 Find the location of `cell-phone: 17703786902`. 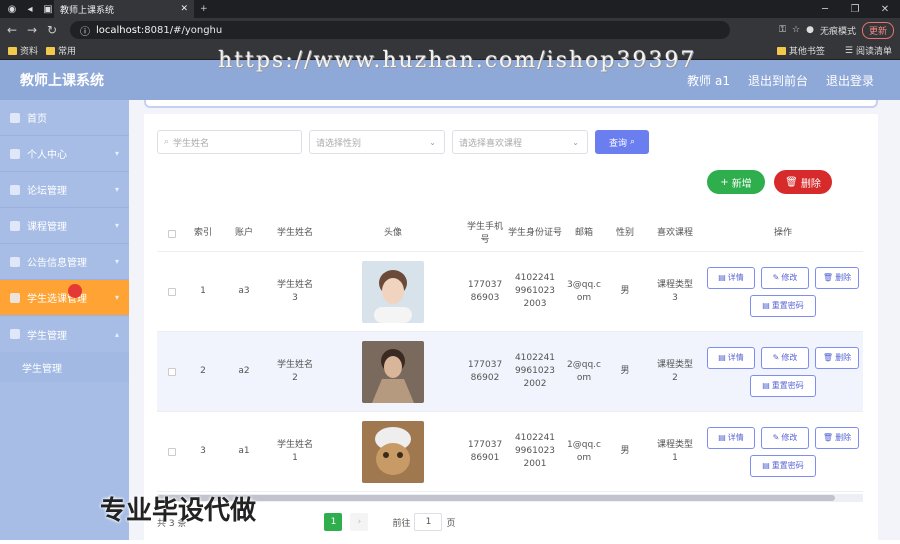

cell-phone: 17703786902 is located at coordinates (485, 371).